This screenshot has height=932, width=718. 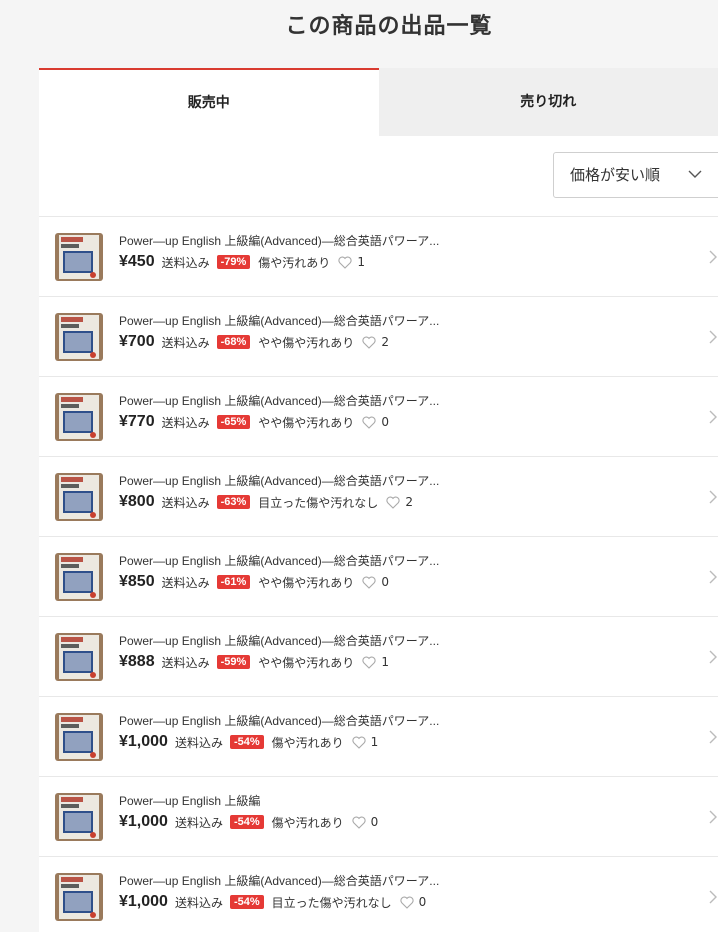 I want to click on item-price: ¥700, so click(x=137, y=341).